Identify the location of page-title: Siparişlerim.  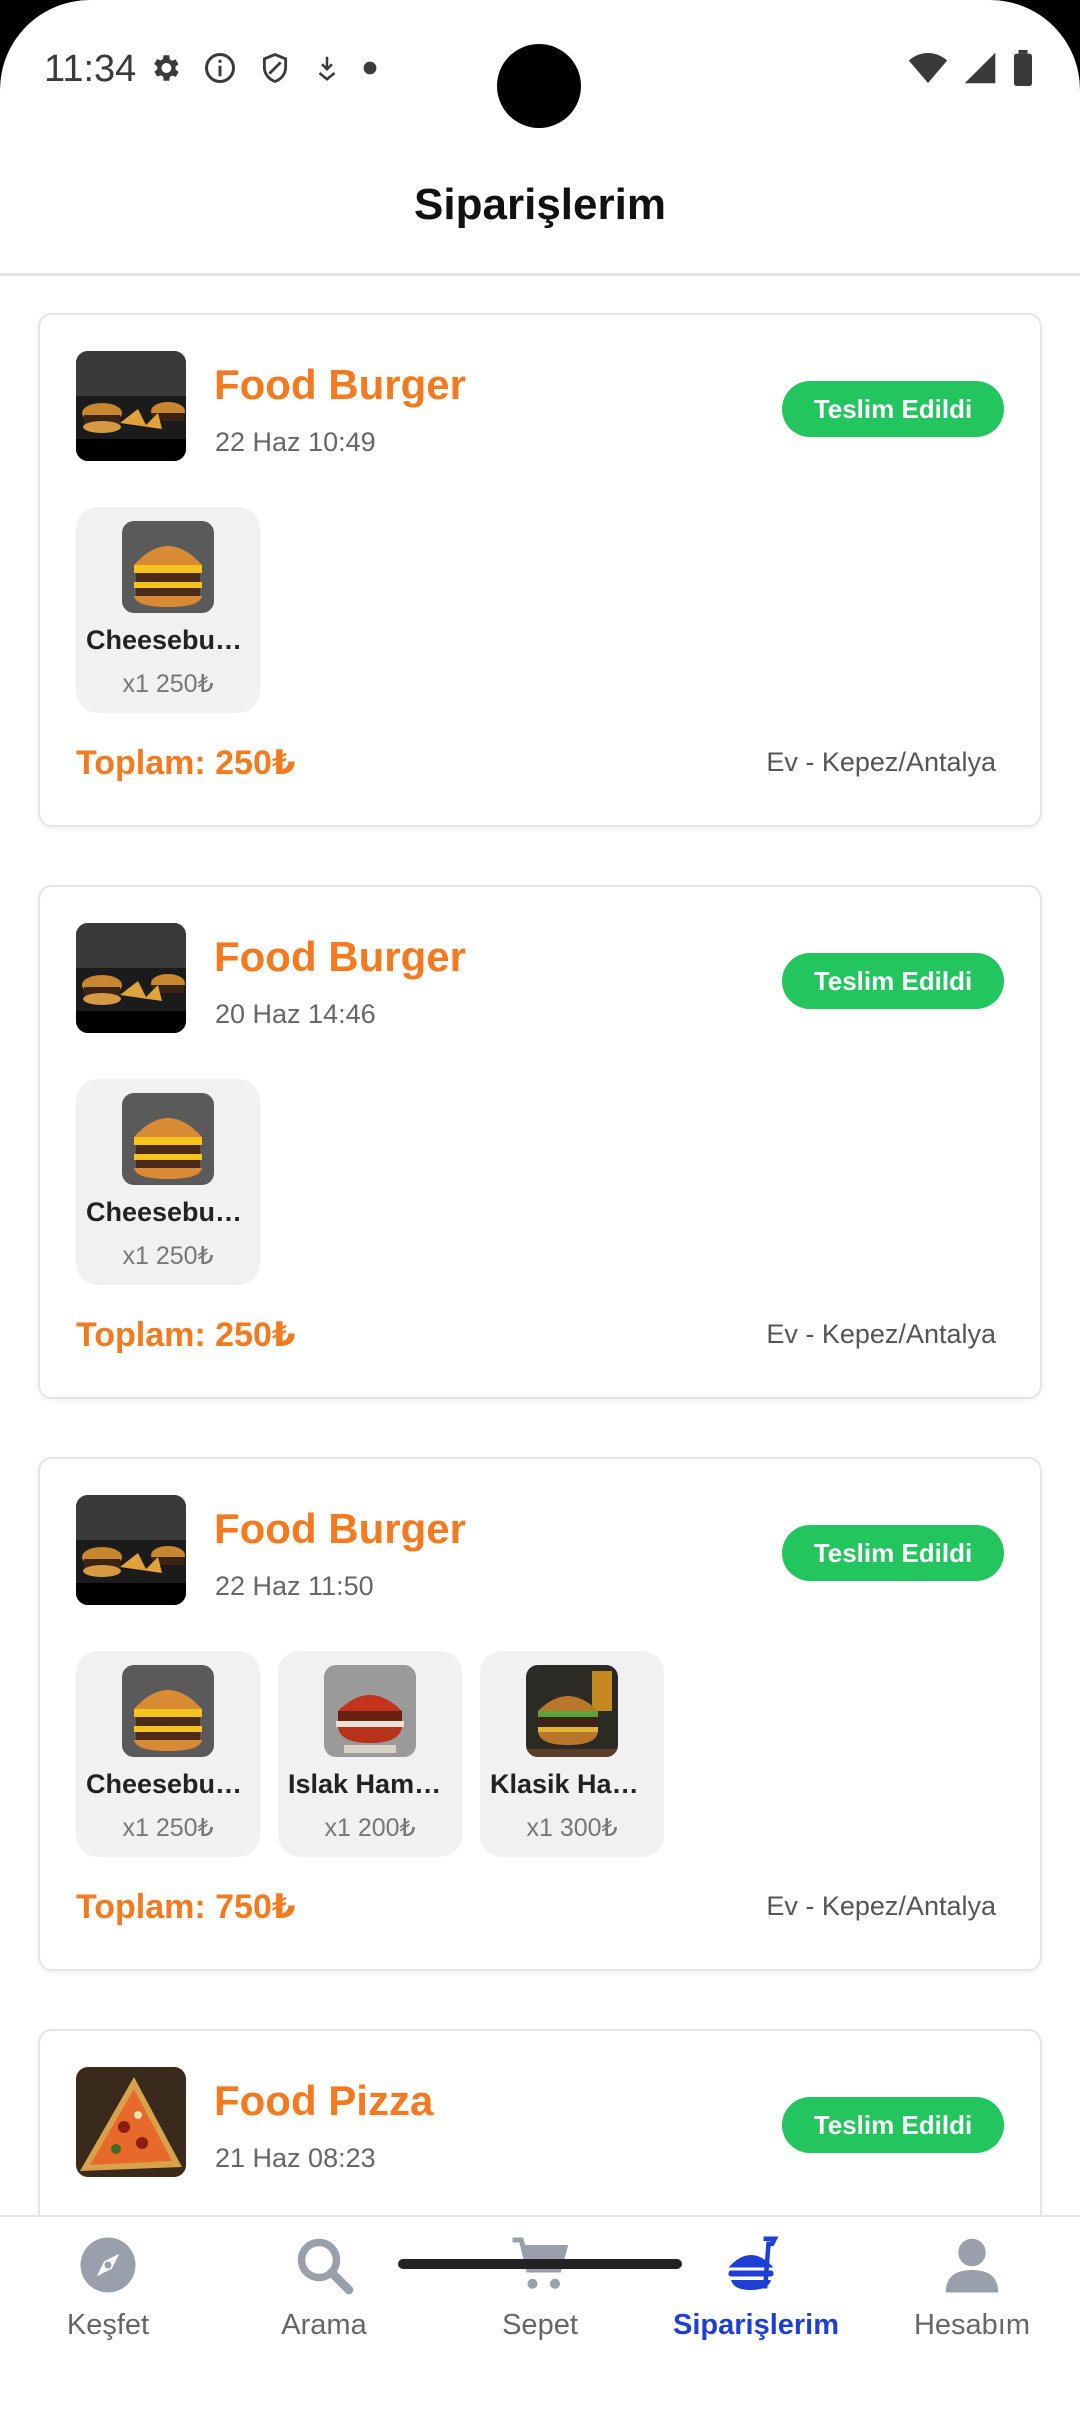
(540, 204).